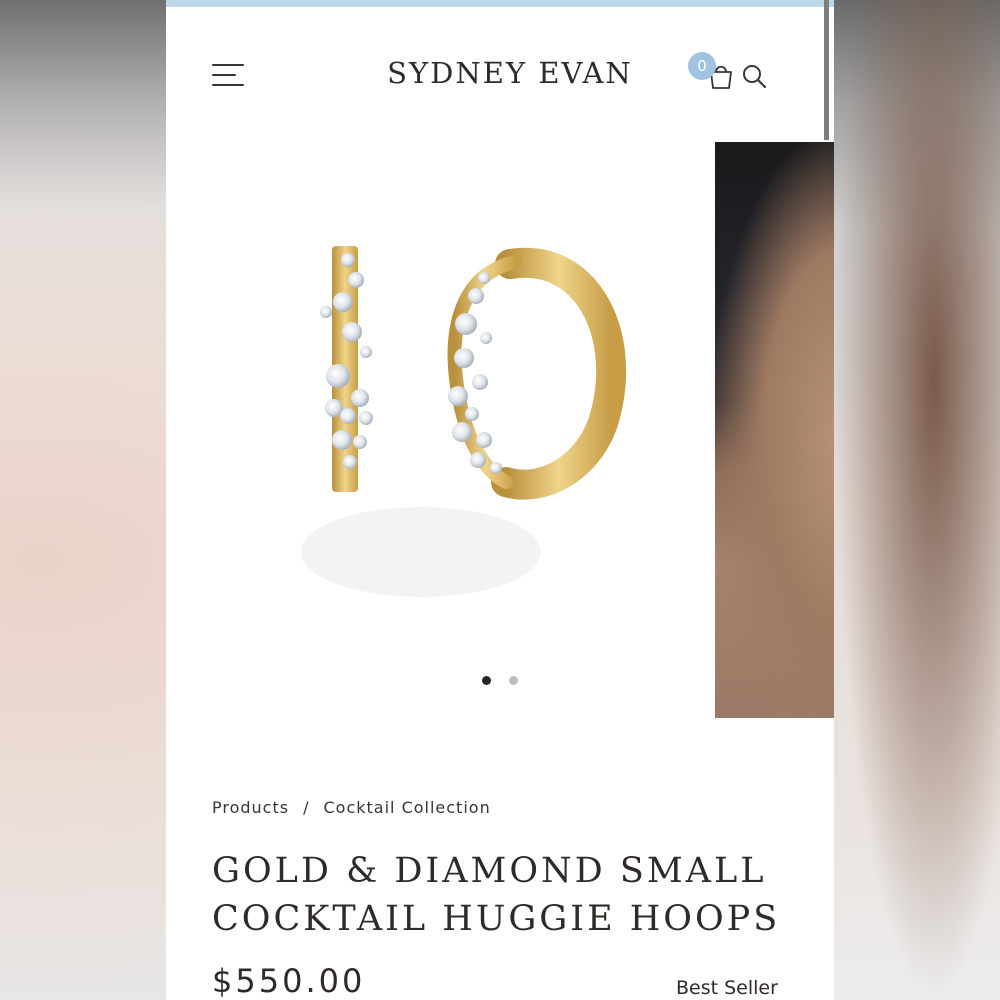 This screenshot has width=1000, height=1000. I want to click on search-icon, so click(754, 76).